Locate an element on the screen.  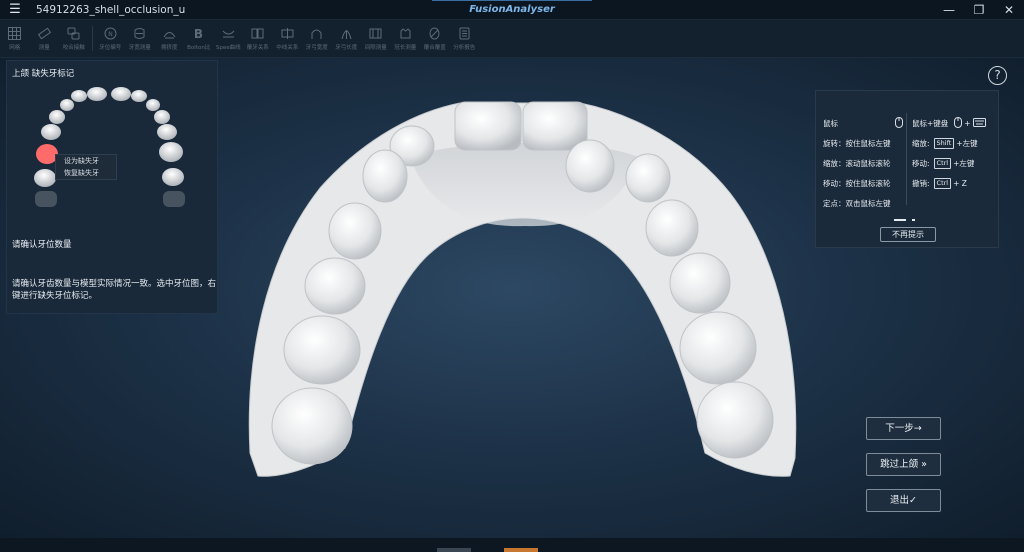
mouse-help-zoom: 缩放：滚动鼠标滚轮 is located at coordinates (857, 163).